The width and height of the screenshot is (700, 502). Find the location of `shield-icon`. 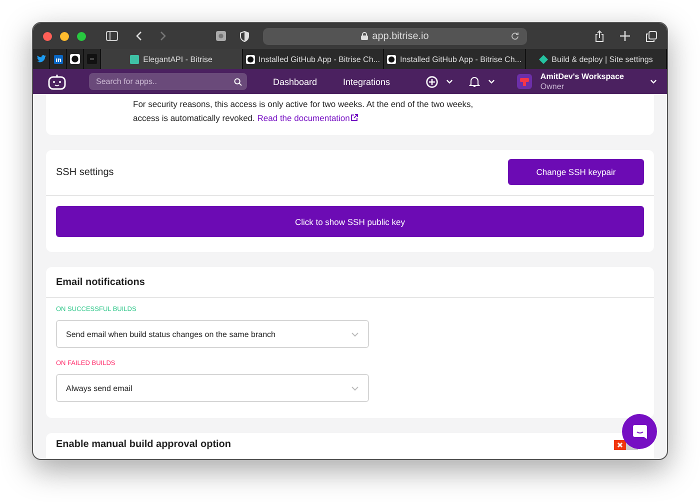

shield-icon is located at coordinates (244, 36).